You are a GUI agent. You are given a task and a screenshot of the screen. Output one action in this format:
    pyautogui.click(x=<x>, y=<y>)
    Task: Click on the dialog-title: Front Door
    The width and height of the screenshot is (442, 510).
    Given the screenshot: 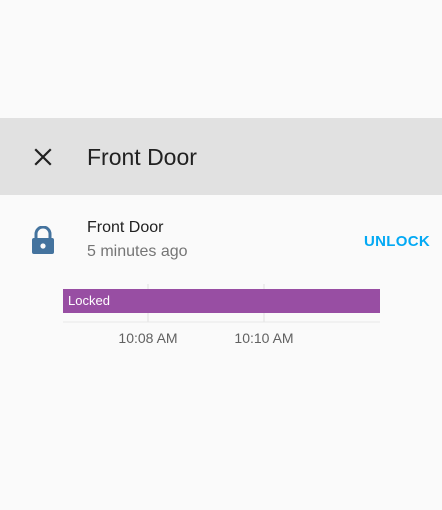 What is the action you would take?
    pyautogui.click(x=142, y=157)
    